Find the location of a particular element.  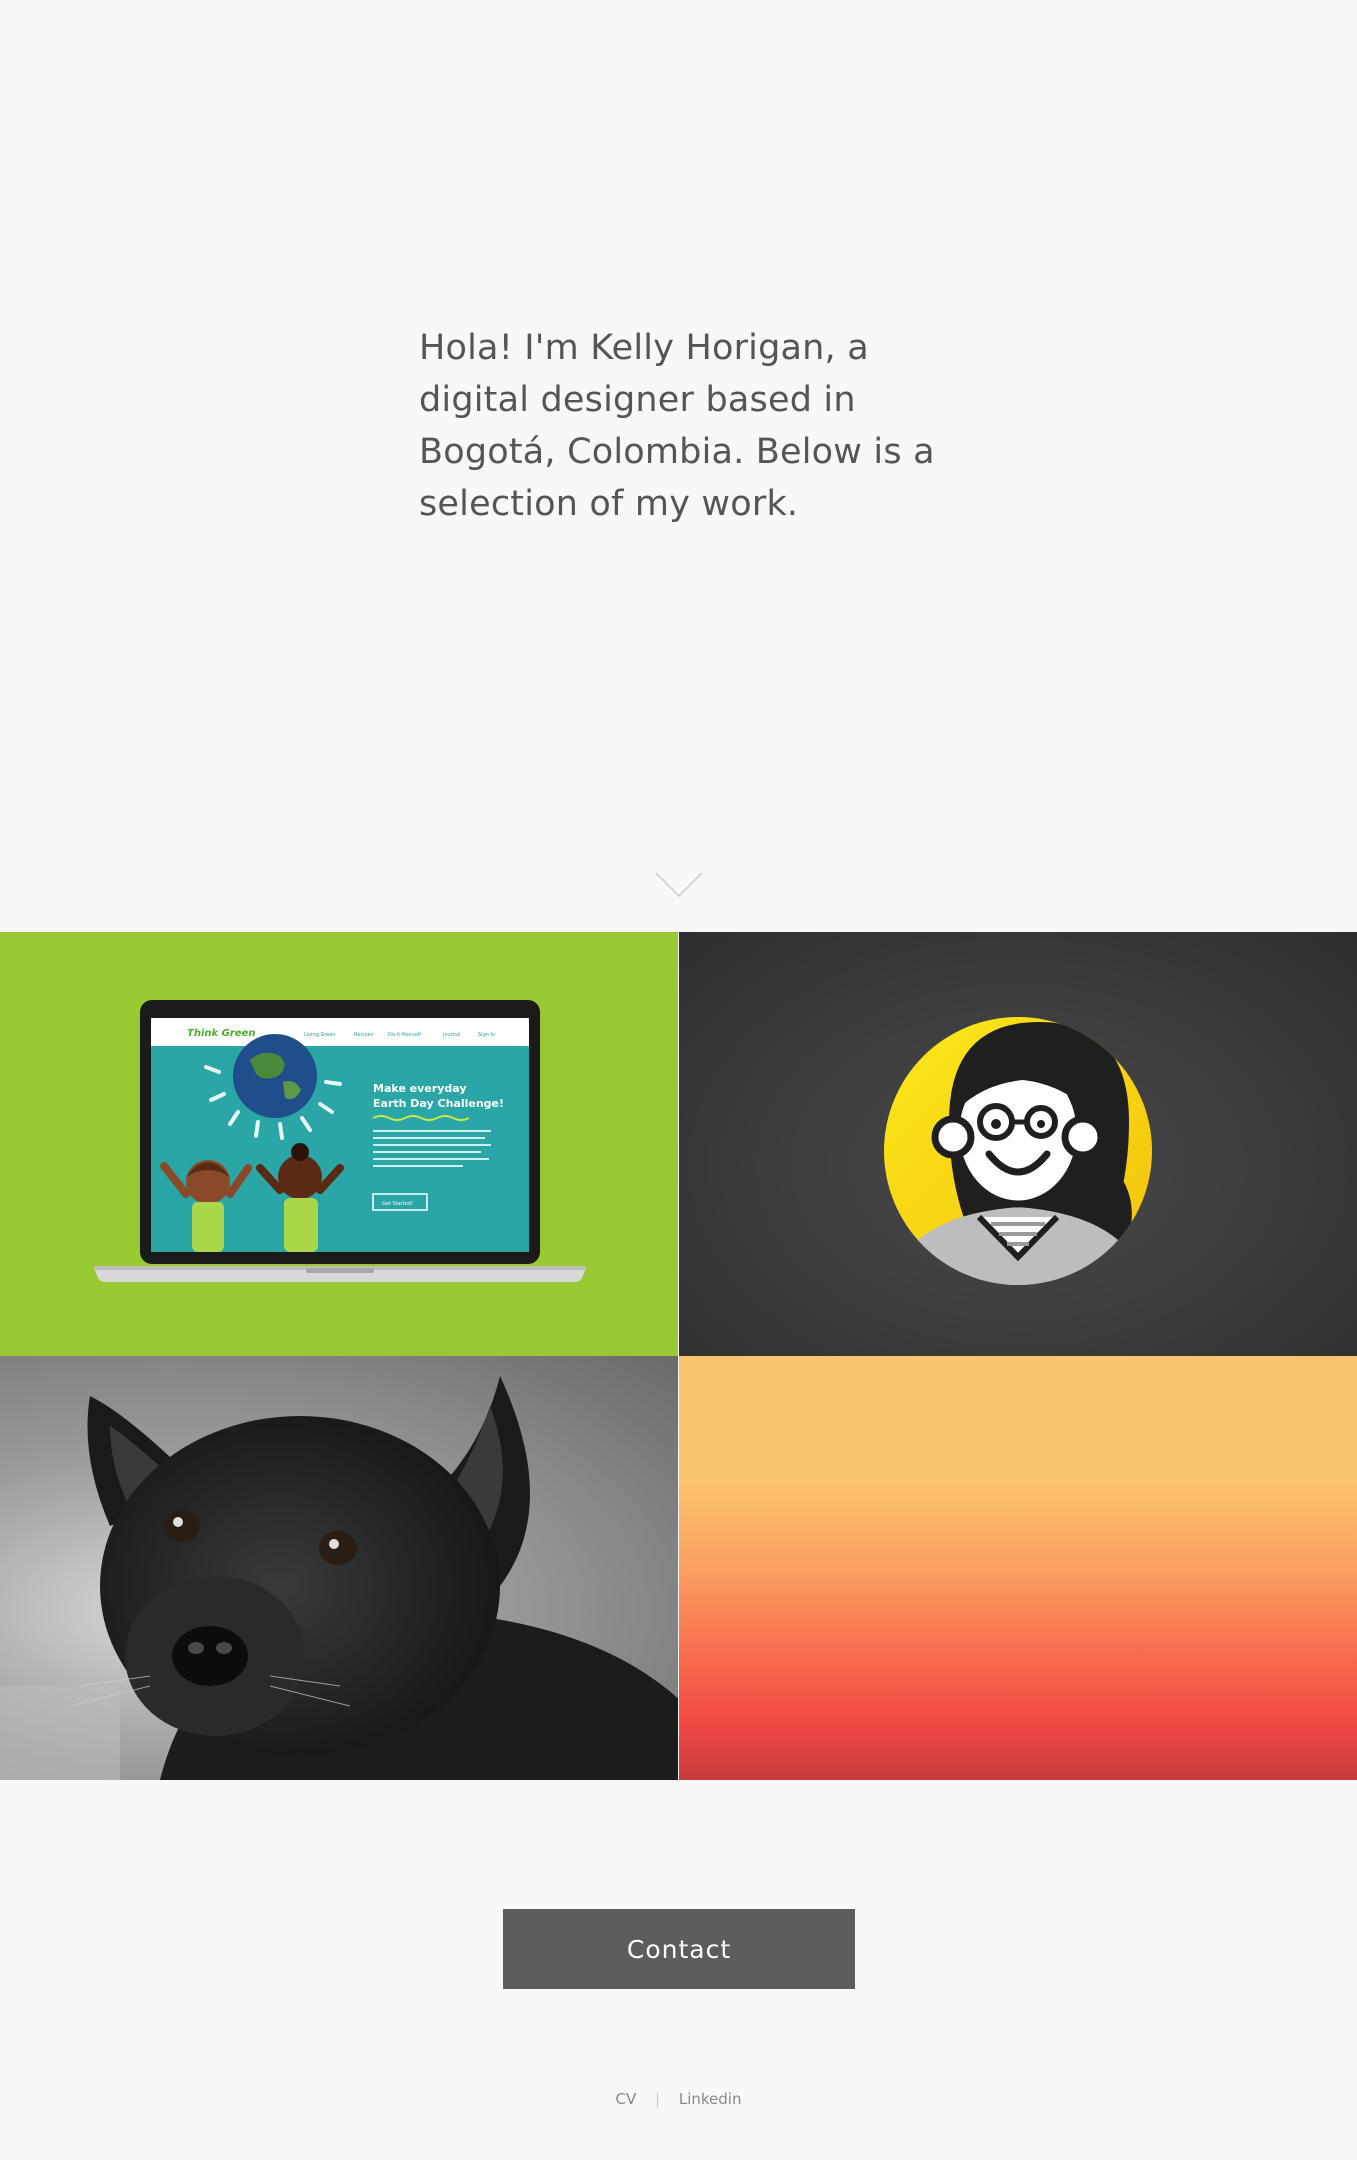

site-nav-item: Sign In is located at coordinates (486, 1035).